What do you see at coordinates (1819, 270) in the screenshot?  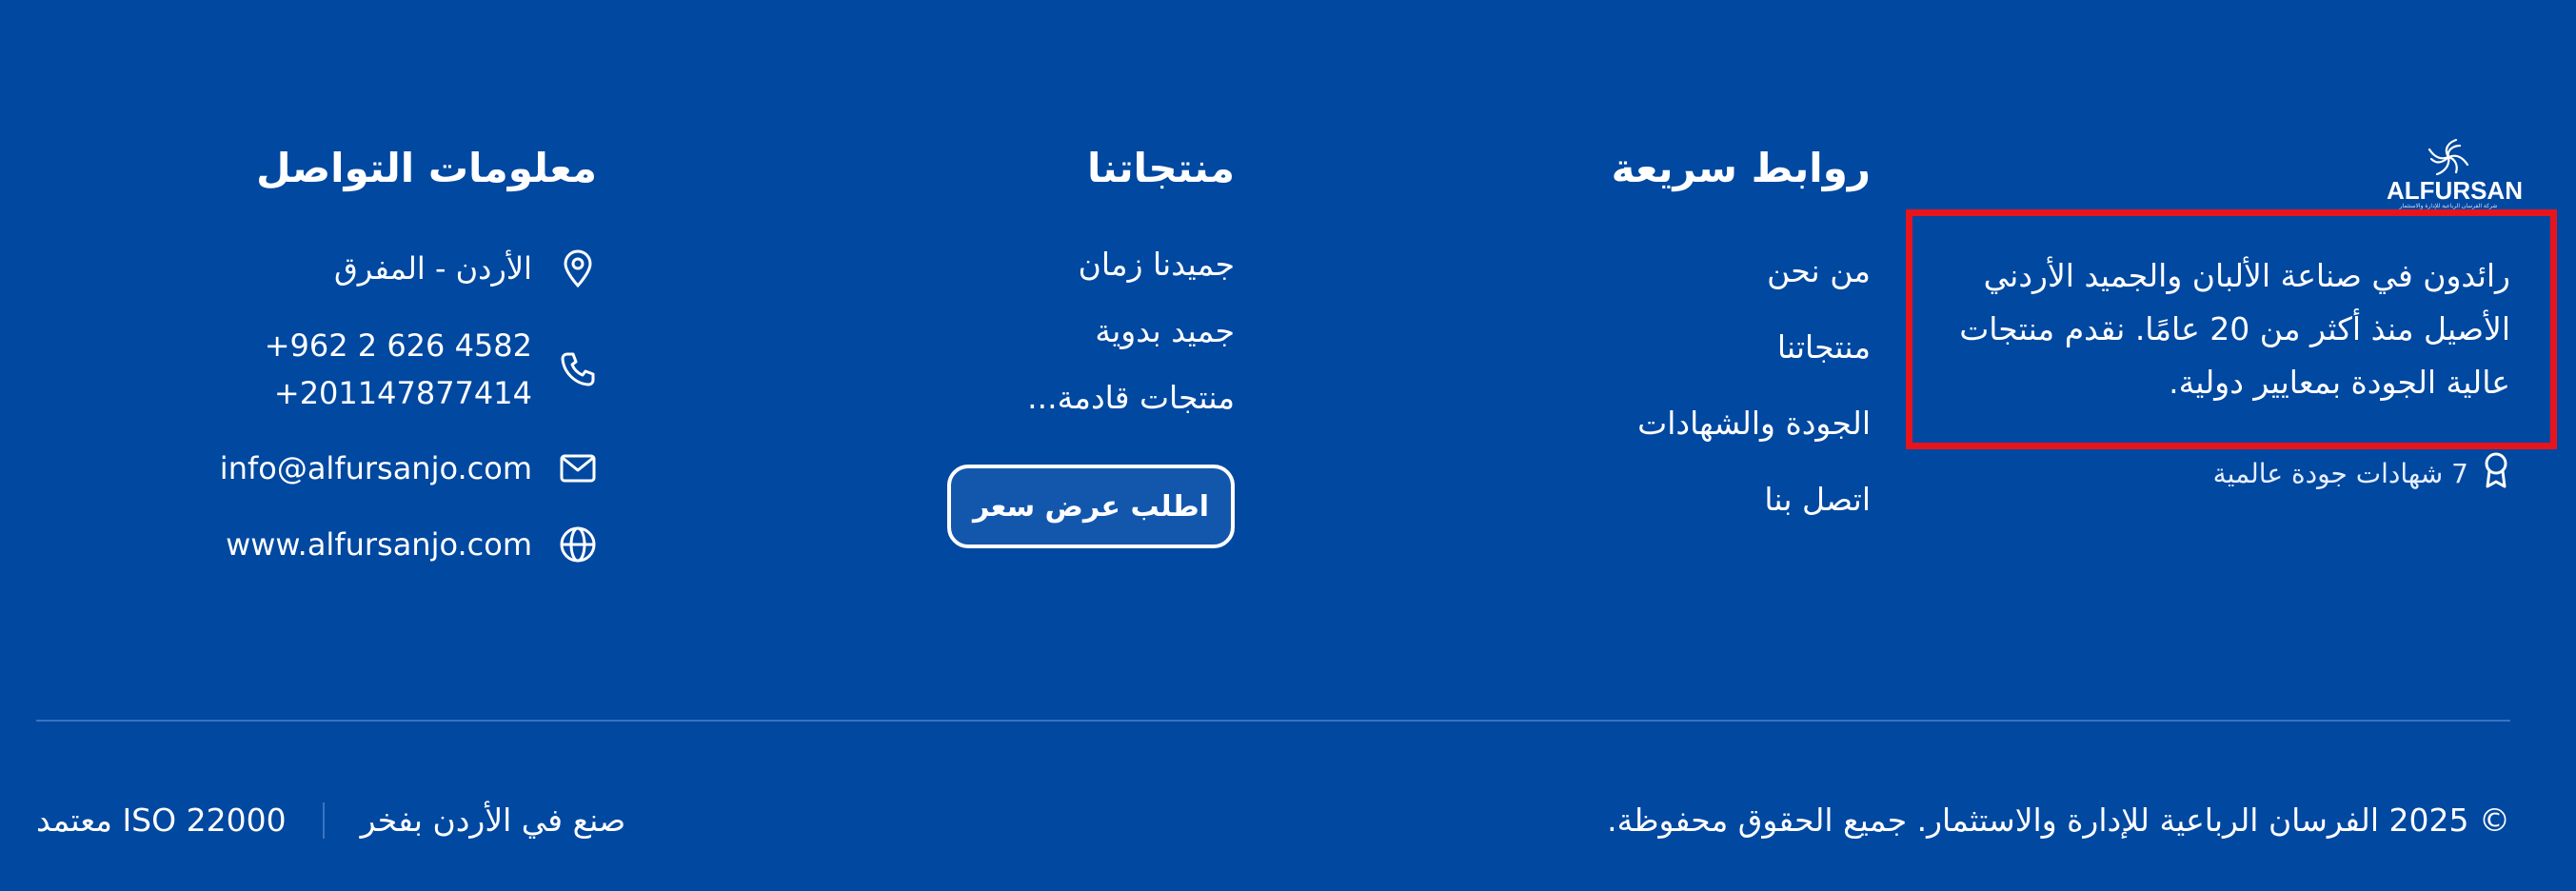 I see `link-about: من نحن` at bounding box center [1819, 270].